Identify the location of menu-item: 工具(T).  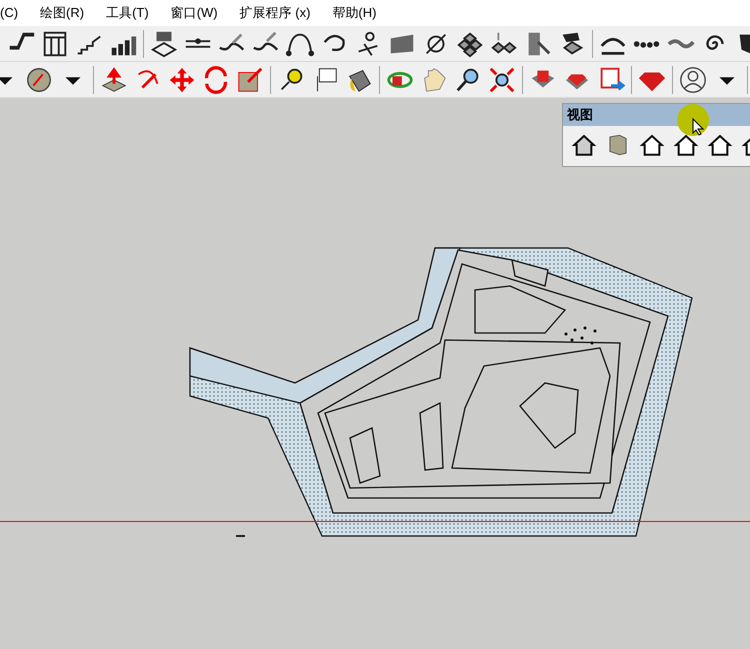
(127, 13).